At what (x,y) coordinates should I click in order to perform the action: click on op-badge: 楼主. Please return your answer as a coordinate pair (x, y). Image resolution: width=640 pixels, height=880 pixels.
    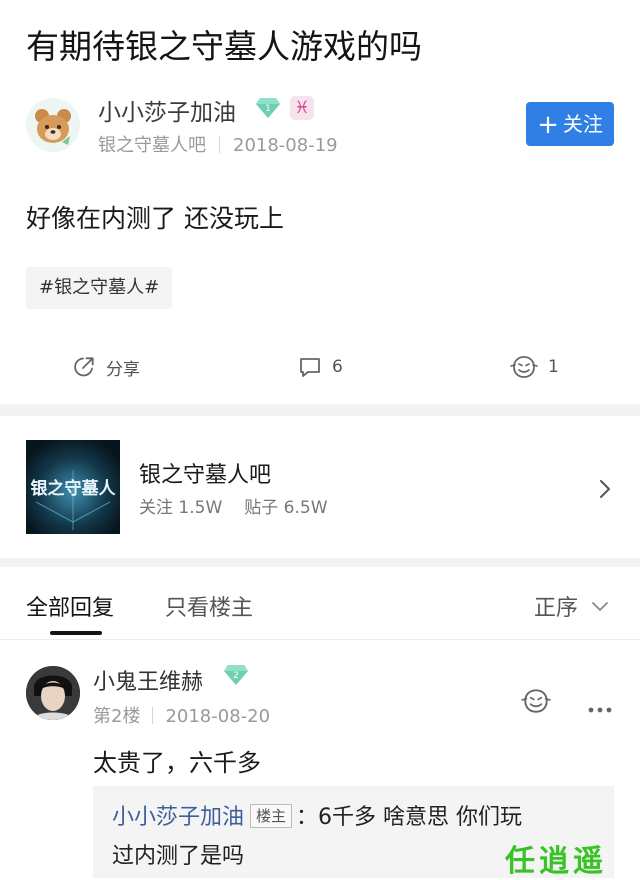
    Looking at the image, I should click on (271, 816).